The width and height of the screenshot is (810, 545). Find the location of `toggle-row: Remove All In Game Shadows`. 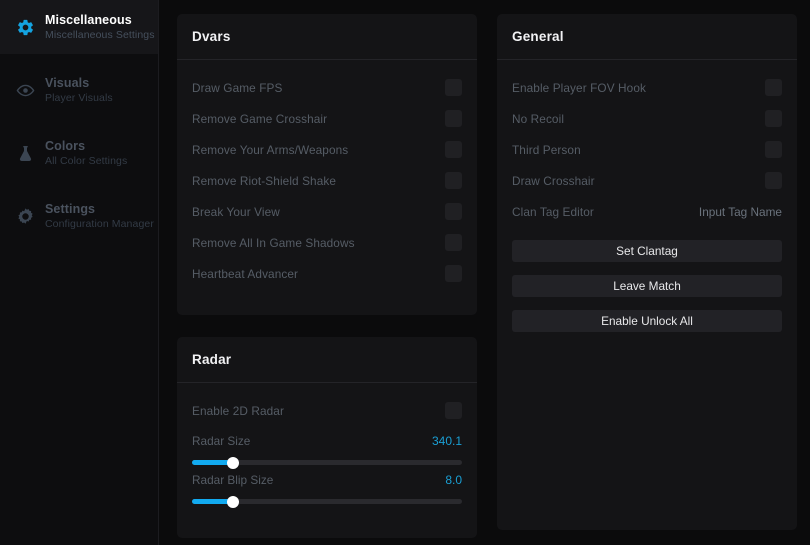

toggle-row: Remove All In Game Shadows is located at coordinates (327, 242).